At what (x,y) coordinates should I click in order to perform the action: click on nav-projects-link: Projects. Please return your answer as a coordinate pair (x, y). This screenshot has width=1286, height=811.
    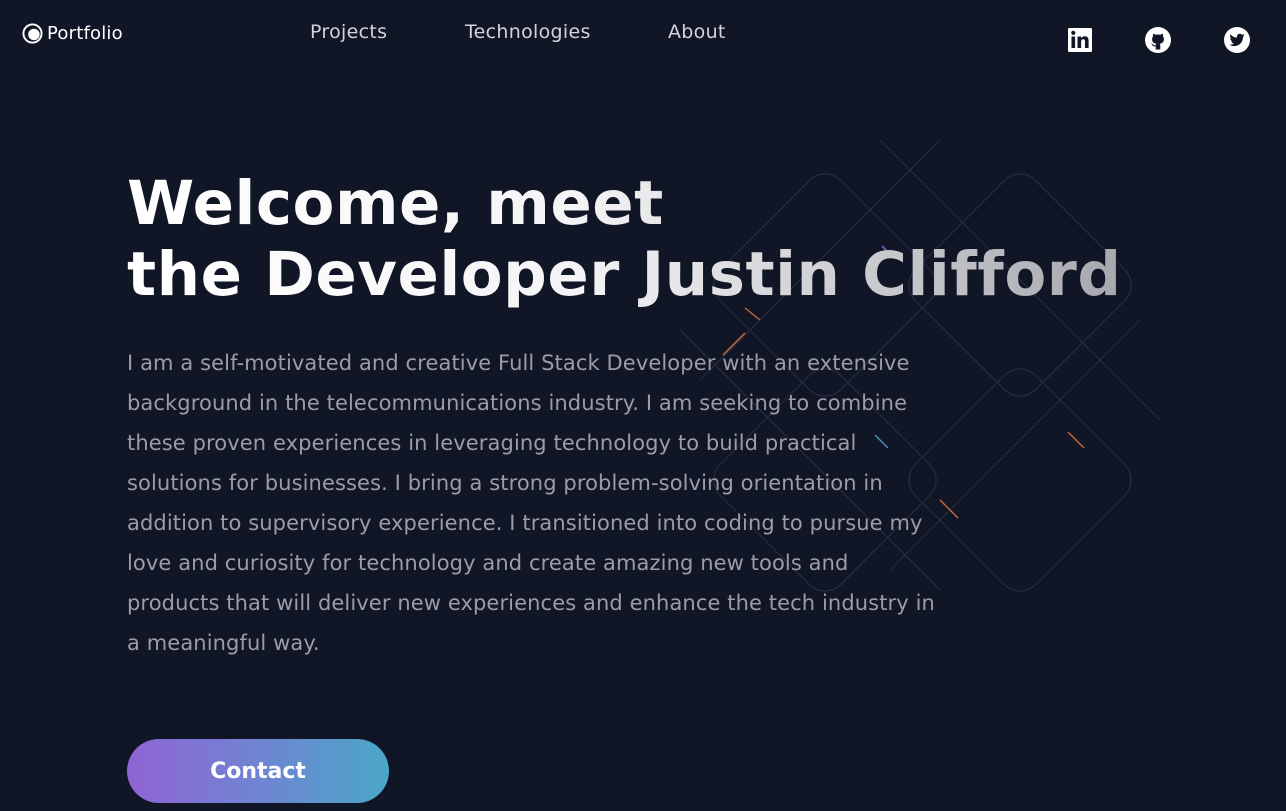
    Looking at the image, I should click on (348, 32).